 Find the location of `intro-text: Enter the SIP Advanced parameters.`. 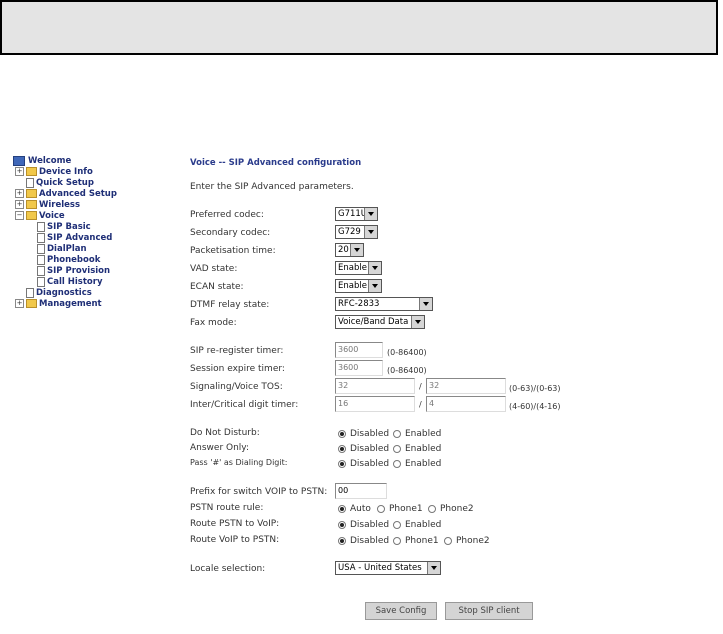

intro-text: Enter the SIP Advanced parameters. is located at coordinates (272, 187).